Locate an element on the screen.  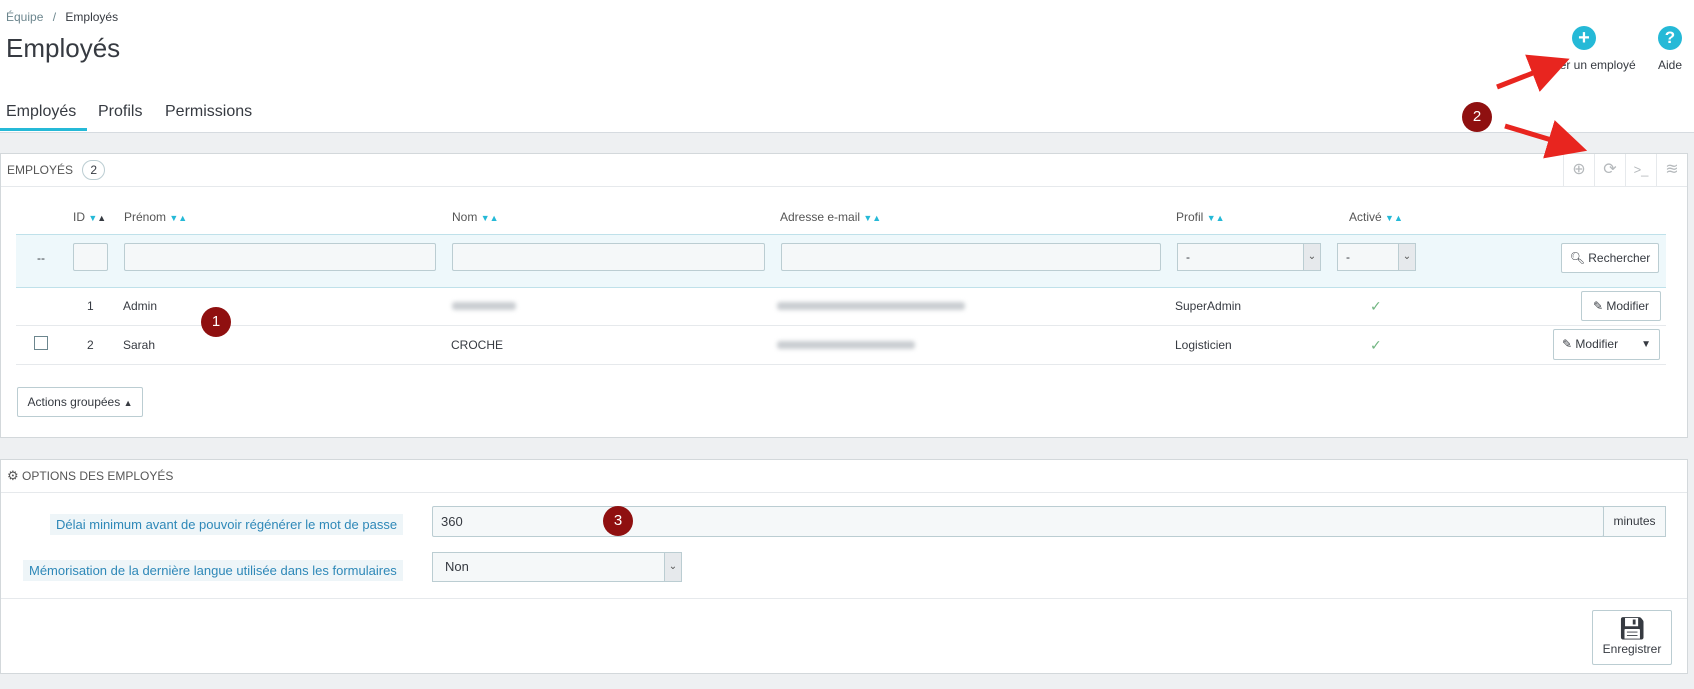
tab-profiles: Profils is located at coordinates (120, 112).